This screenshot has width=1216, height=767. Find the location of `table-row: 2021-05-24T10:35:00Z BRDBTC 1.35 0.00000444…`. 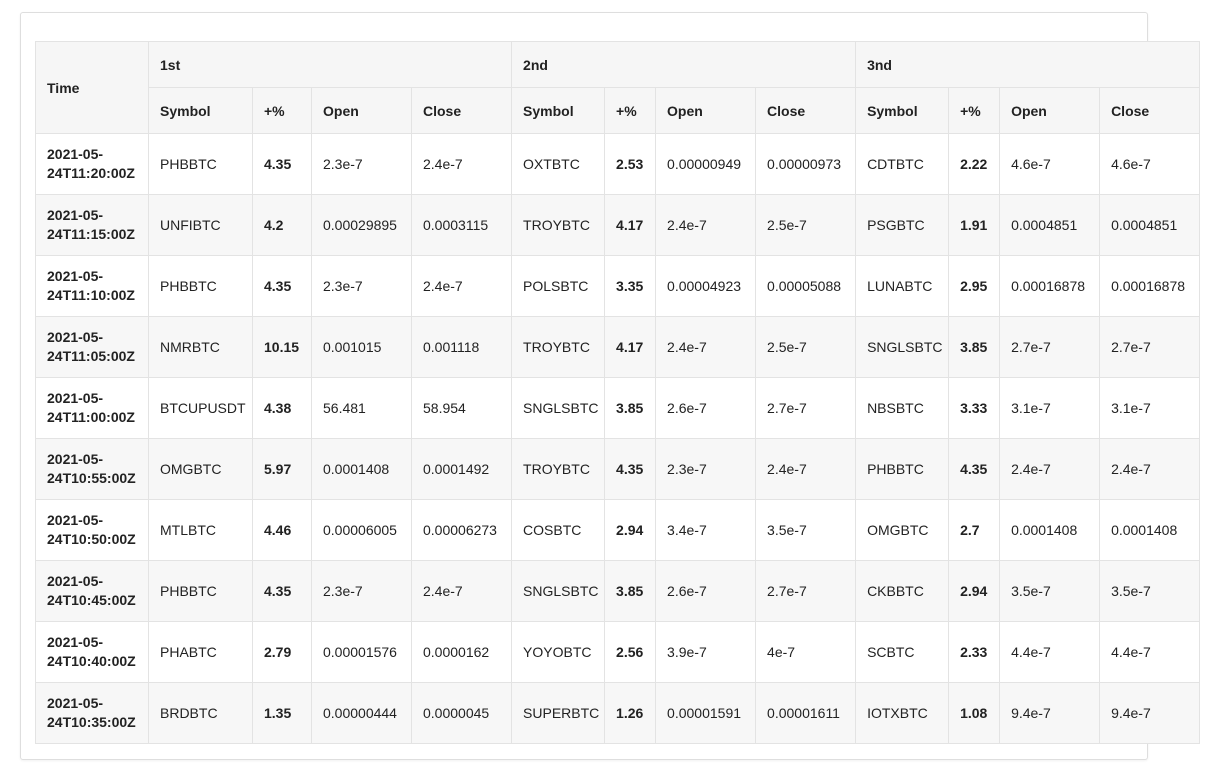

table-row: 2021-05-24T10:35:00Z BRDBTC 1.35 0.00000444… is located at coordinates (618, 713).